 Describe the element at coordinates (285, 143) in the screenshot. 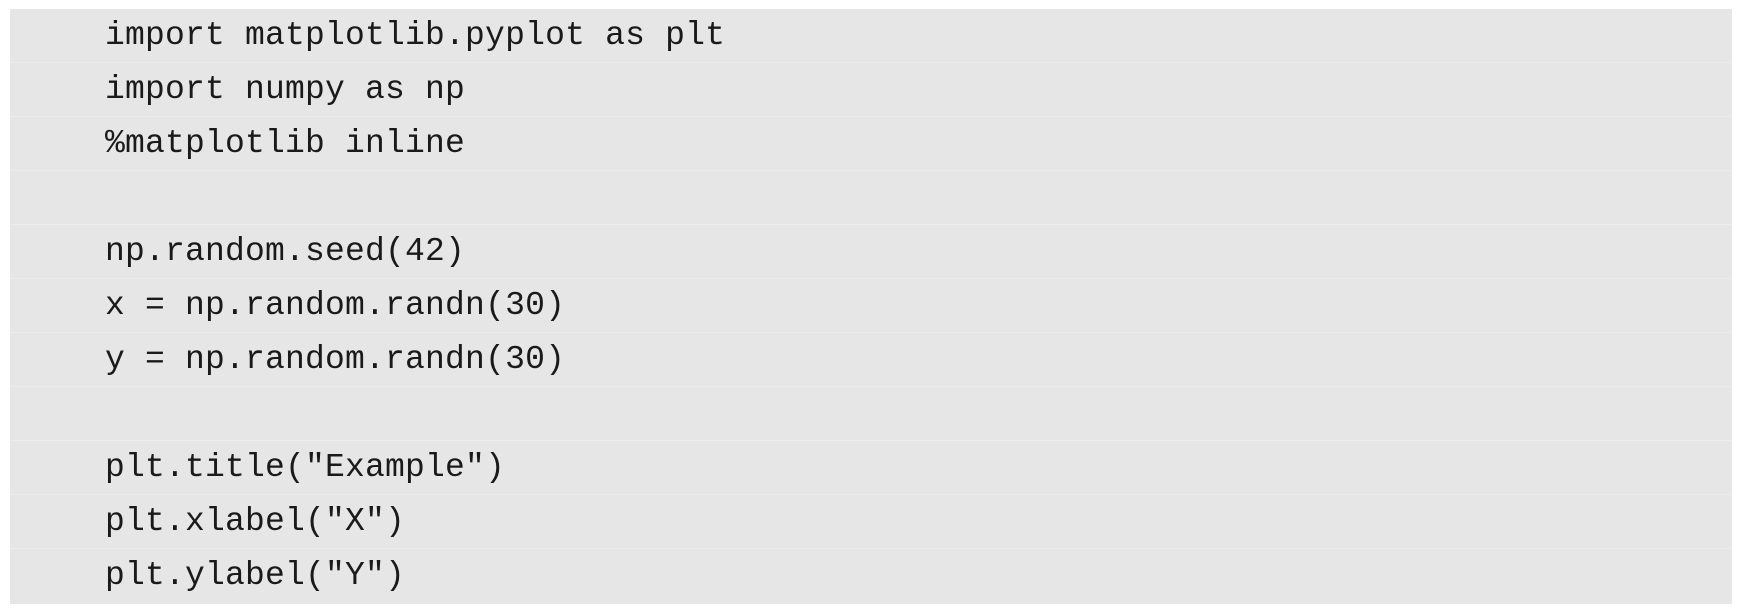

I see `code-line-text: %matplotlib inline` at that location.